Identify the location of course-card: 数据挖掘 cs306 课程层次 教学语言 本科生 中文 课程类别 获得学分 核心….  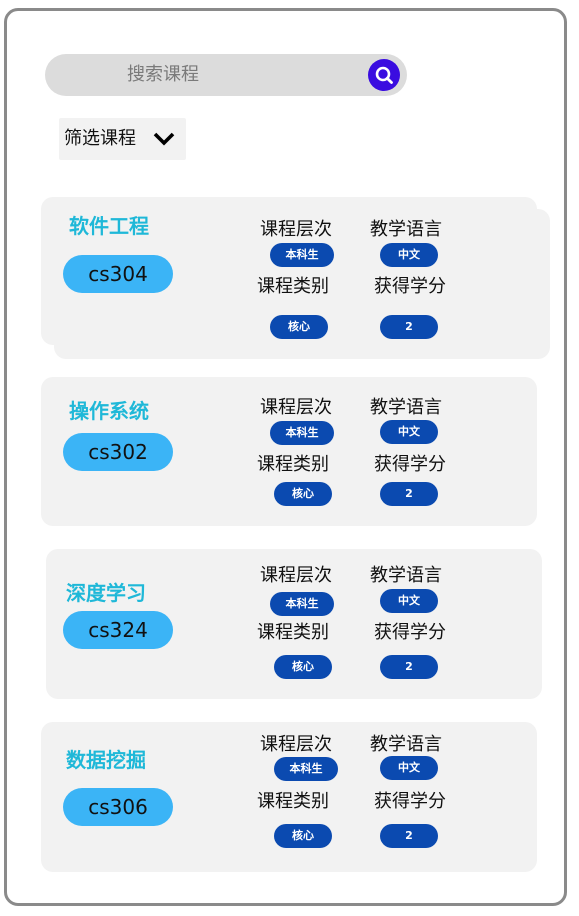
(289, 797).